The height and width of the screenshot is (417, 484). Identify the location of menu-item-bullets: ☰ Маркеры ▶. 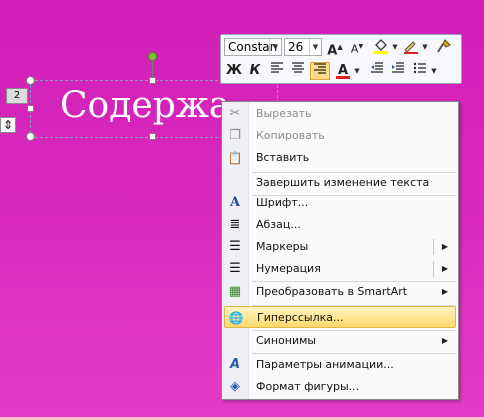
(340, 247).